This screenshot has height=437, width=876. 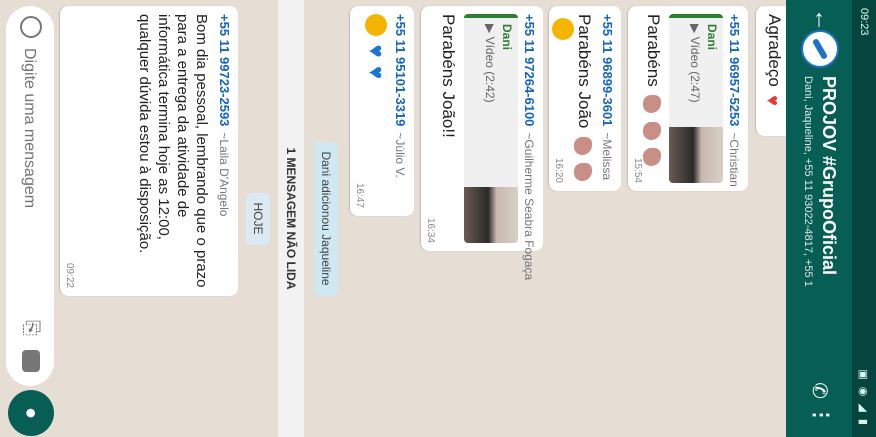 I want to click on mic-icon: ●, so click(x=31, y=413).